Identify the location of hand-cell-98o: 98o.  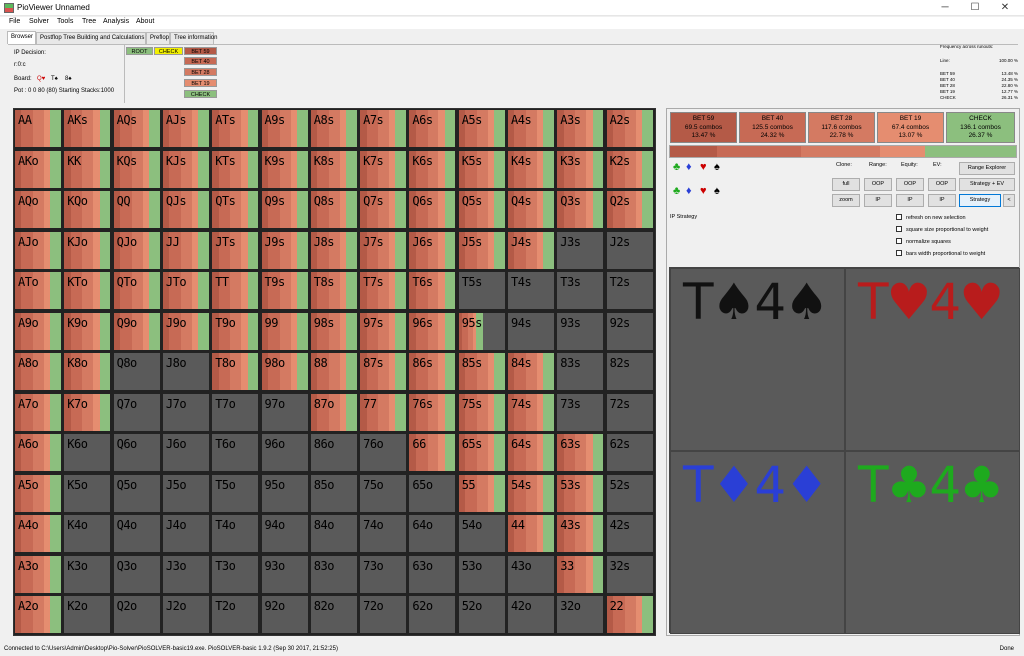
(284, 371).